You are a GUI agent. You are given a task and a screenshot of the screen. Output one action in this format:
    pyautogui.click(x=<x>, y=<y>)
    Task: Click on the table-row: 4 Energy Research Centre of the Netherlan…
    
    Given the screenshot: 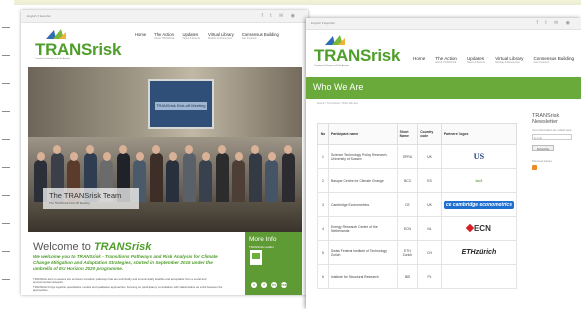 What is the action you would take?
    pyautogui.click(x=417, y=228)
    